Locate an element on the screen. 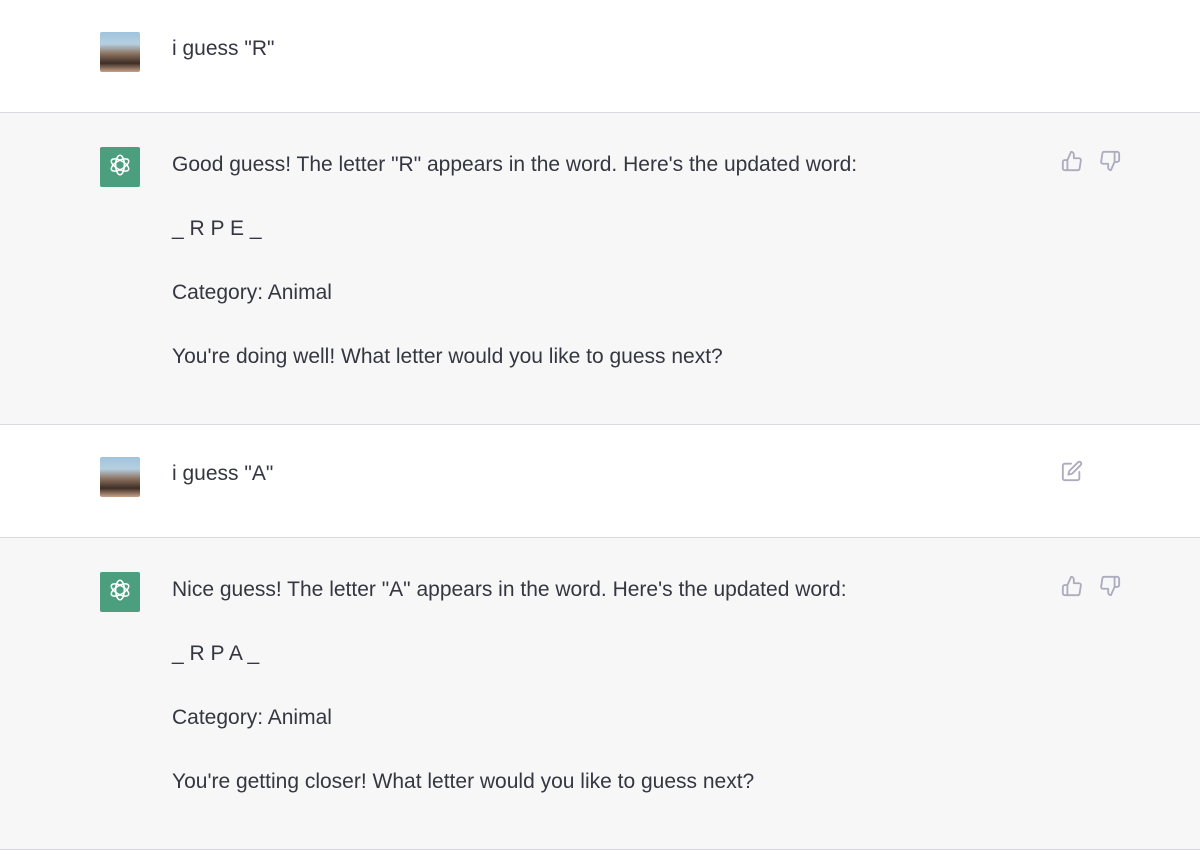 This screenshot has width=1200, height=857. edit-message-button is located at coordinates (1072, 473).